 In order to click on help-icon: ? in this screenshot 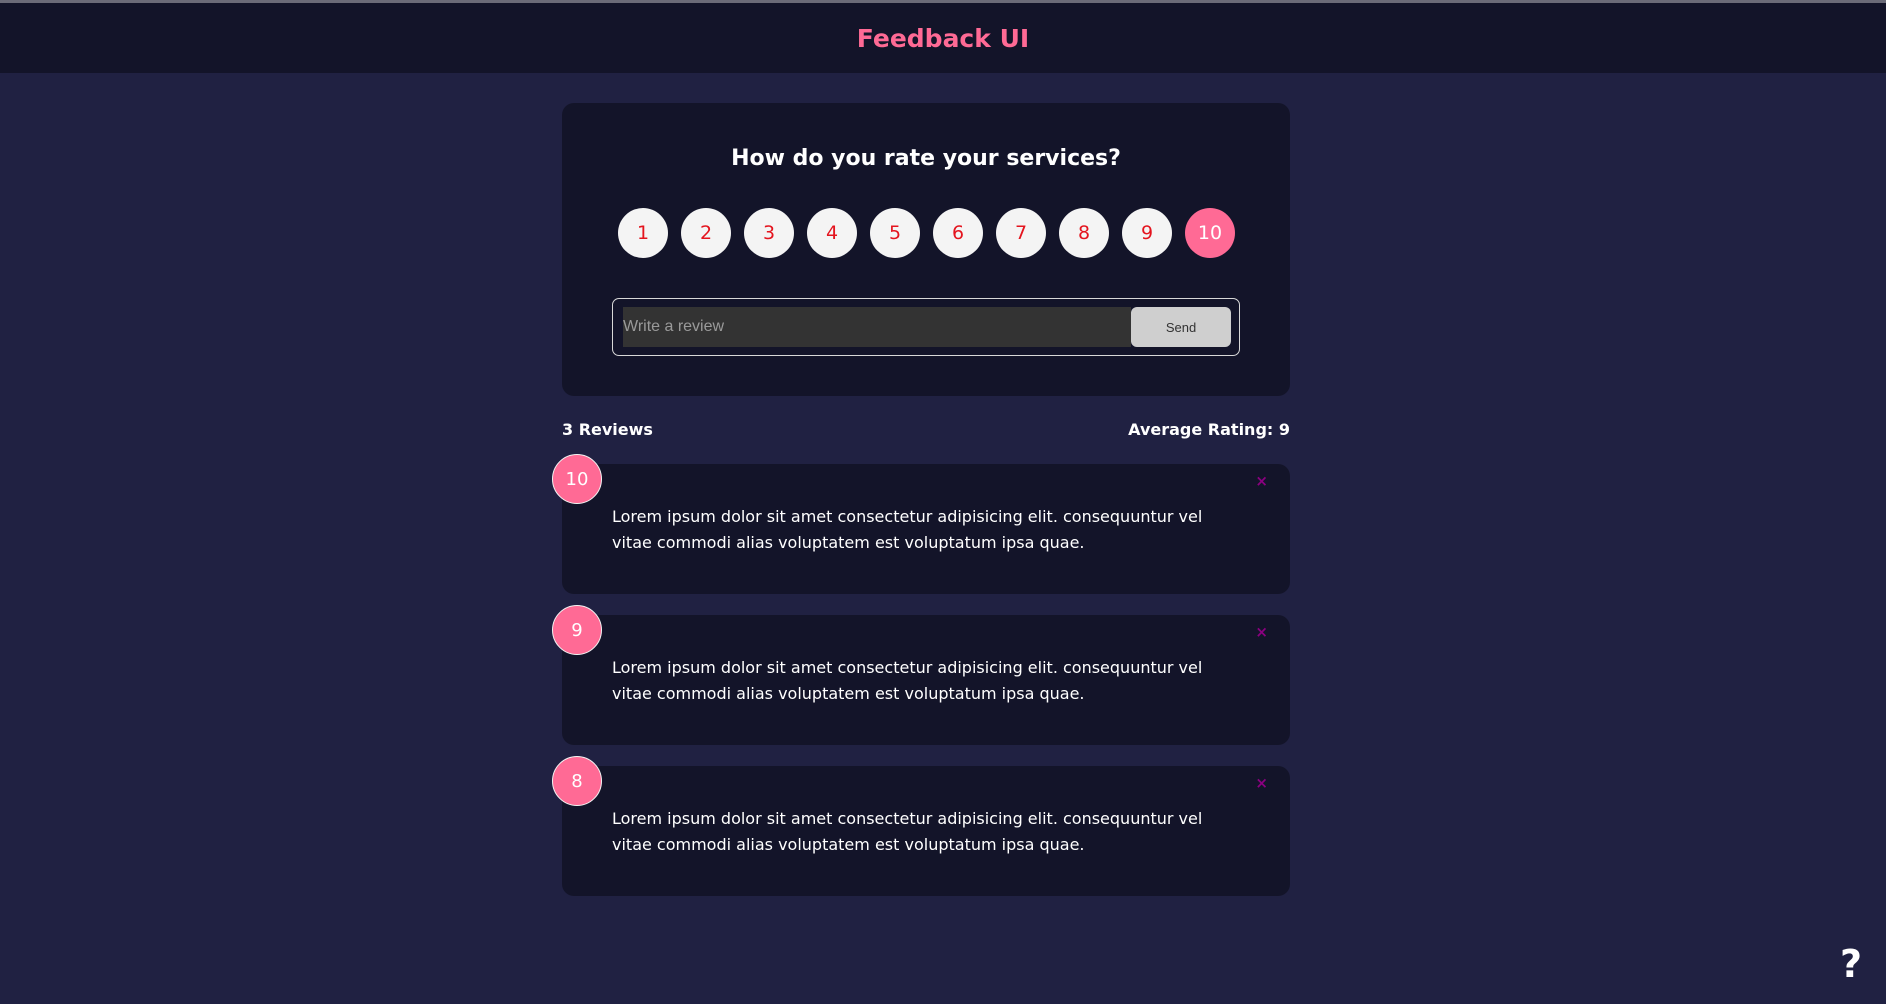, I will do `click(1851, 964)`.